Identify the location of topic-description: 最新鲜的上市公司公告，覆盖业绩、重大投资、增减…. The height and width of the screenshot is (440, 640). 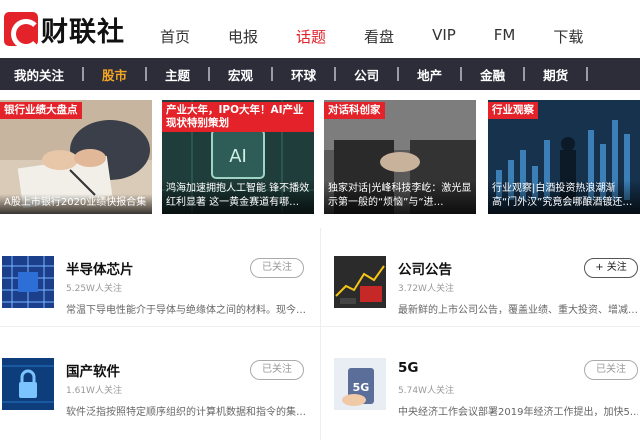
(518, 310).